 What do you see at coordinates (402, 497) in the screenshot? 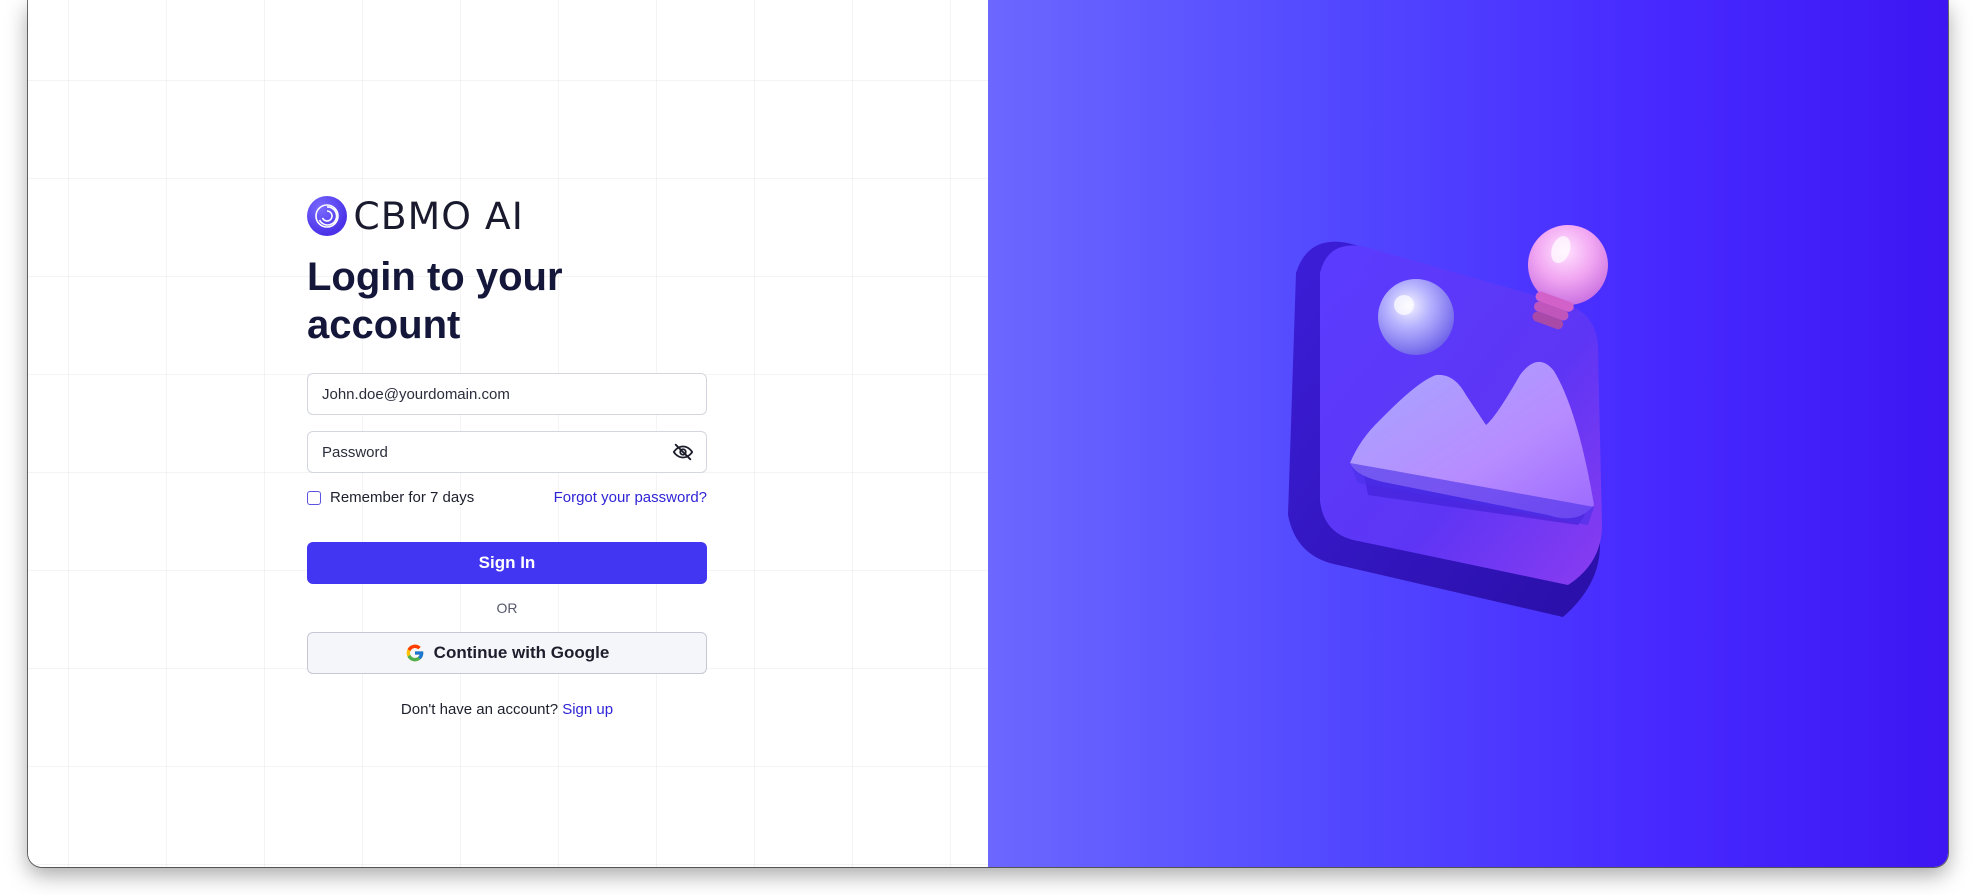
I see `remember-label: Remember for 7 days` at bounding box center [402, 497].